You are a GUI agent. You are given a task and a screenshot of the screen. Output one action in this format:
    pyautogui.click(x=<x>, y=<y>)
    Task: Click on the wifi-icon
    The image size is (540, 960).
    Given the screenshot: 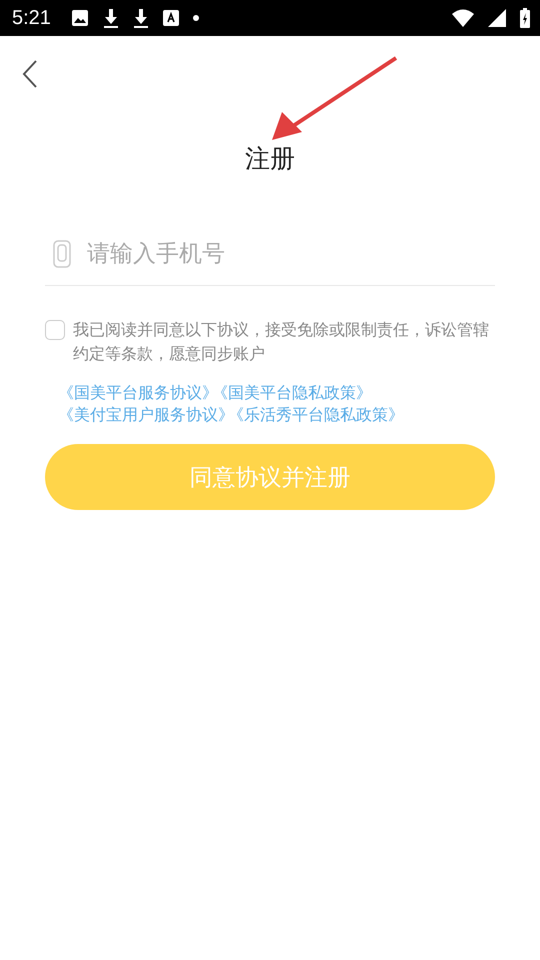 What is the action you would take?
    pyautogui.click(x=463, y=18)
    